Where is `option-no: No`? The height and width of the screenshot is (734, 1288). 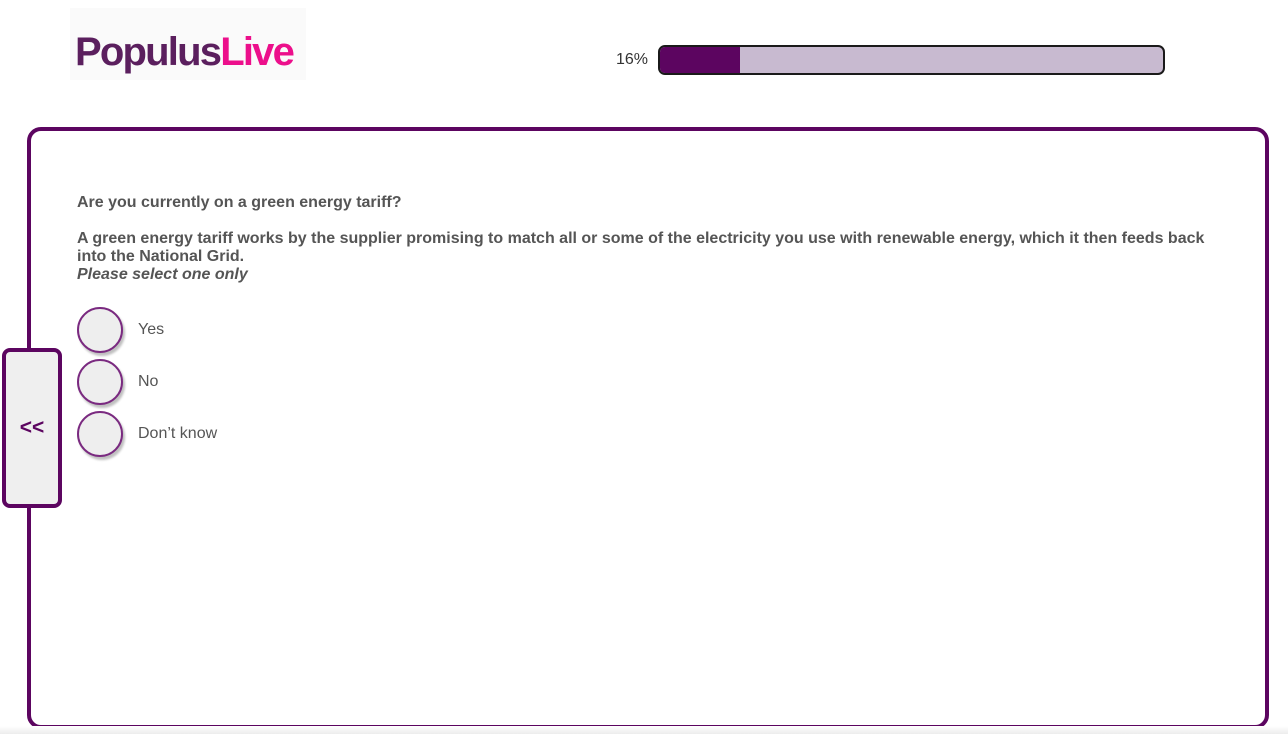
option-no: No is located at coordinates (147, 382).